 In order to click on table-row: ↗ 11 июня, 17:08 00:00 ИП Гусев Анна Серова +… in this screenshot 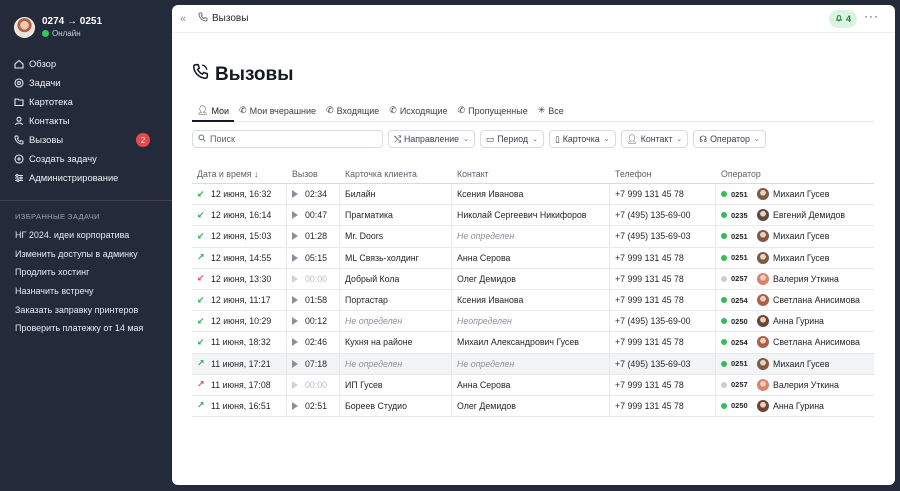, I will do `click(533, 385)`.